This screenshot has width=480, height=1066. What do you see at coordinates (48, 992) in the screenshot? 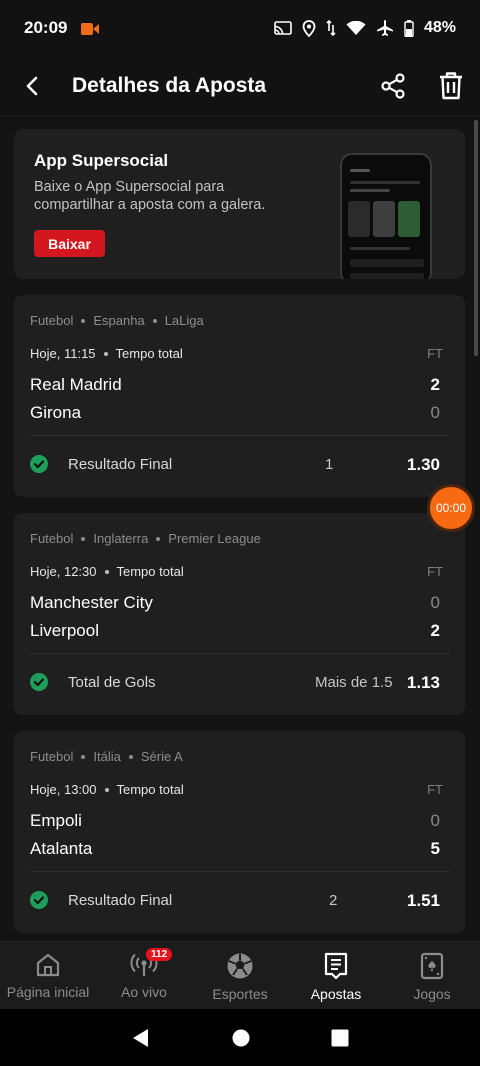
I see `nav-home-label: Página inicial` at bounding box center [48, 992].